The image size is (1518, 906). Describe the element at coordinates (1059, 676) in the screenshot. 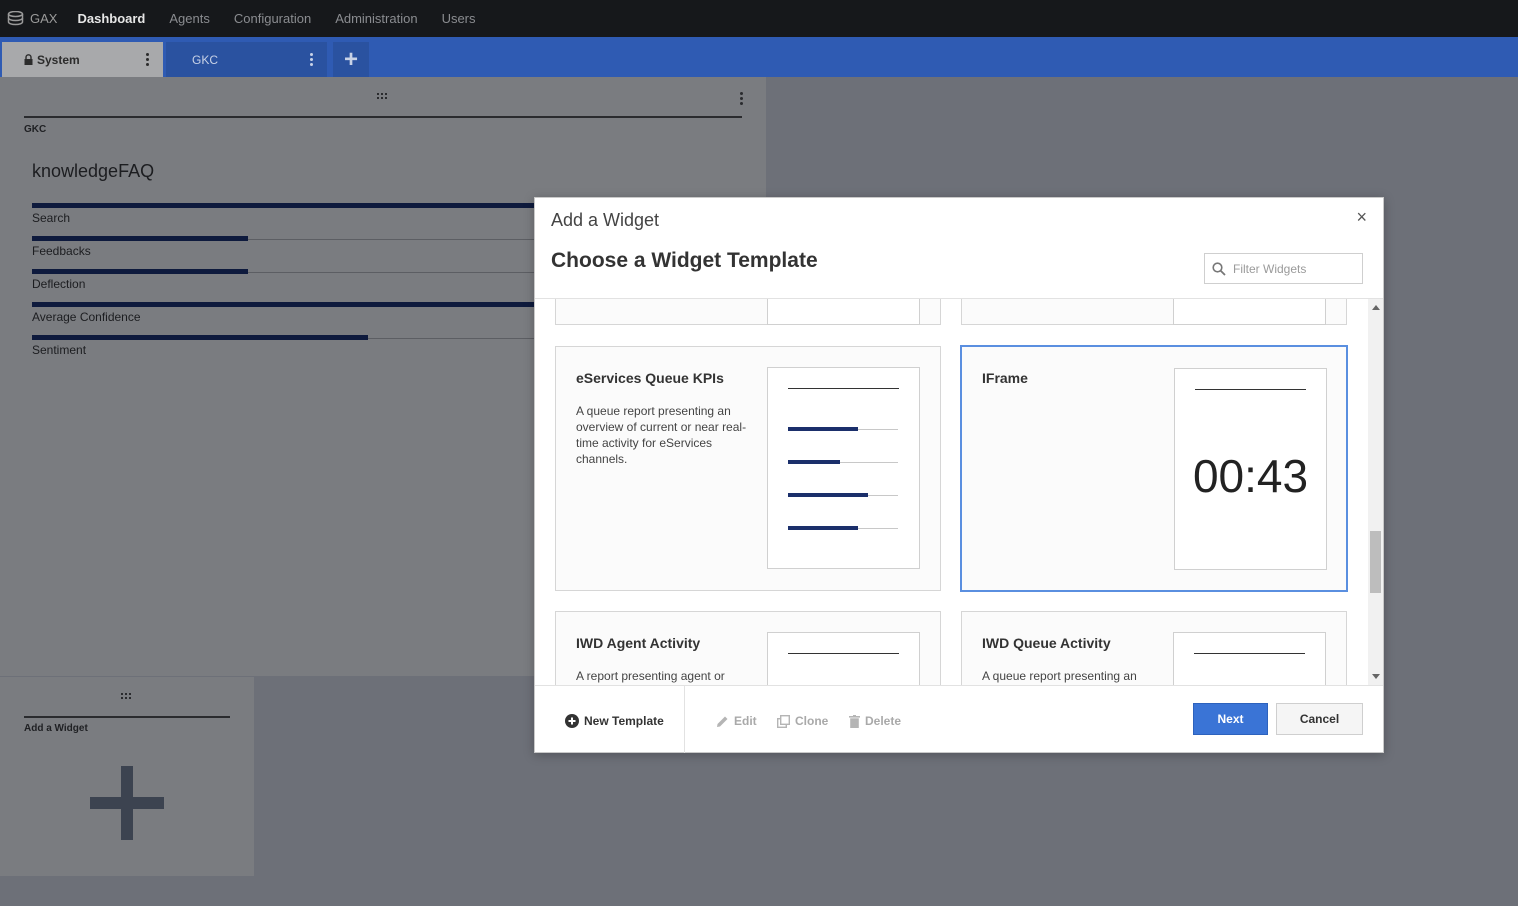

I see `template-description: A queue report presenting an` at that location.